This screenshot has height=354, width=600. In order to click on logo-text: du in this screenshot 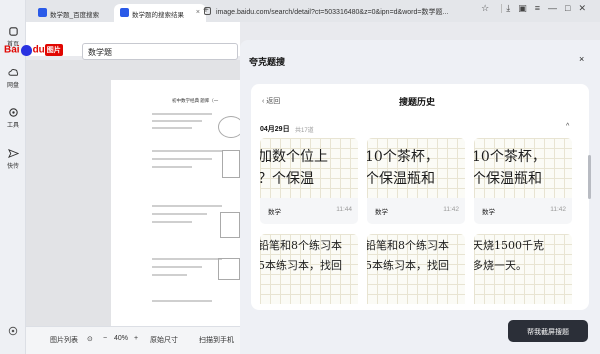, I will do `click(38, 50)`.